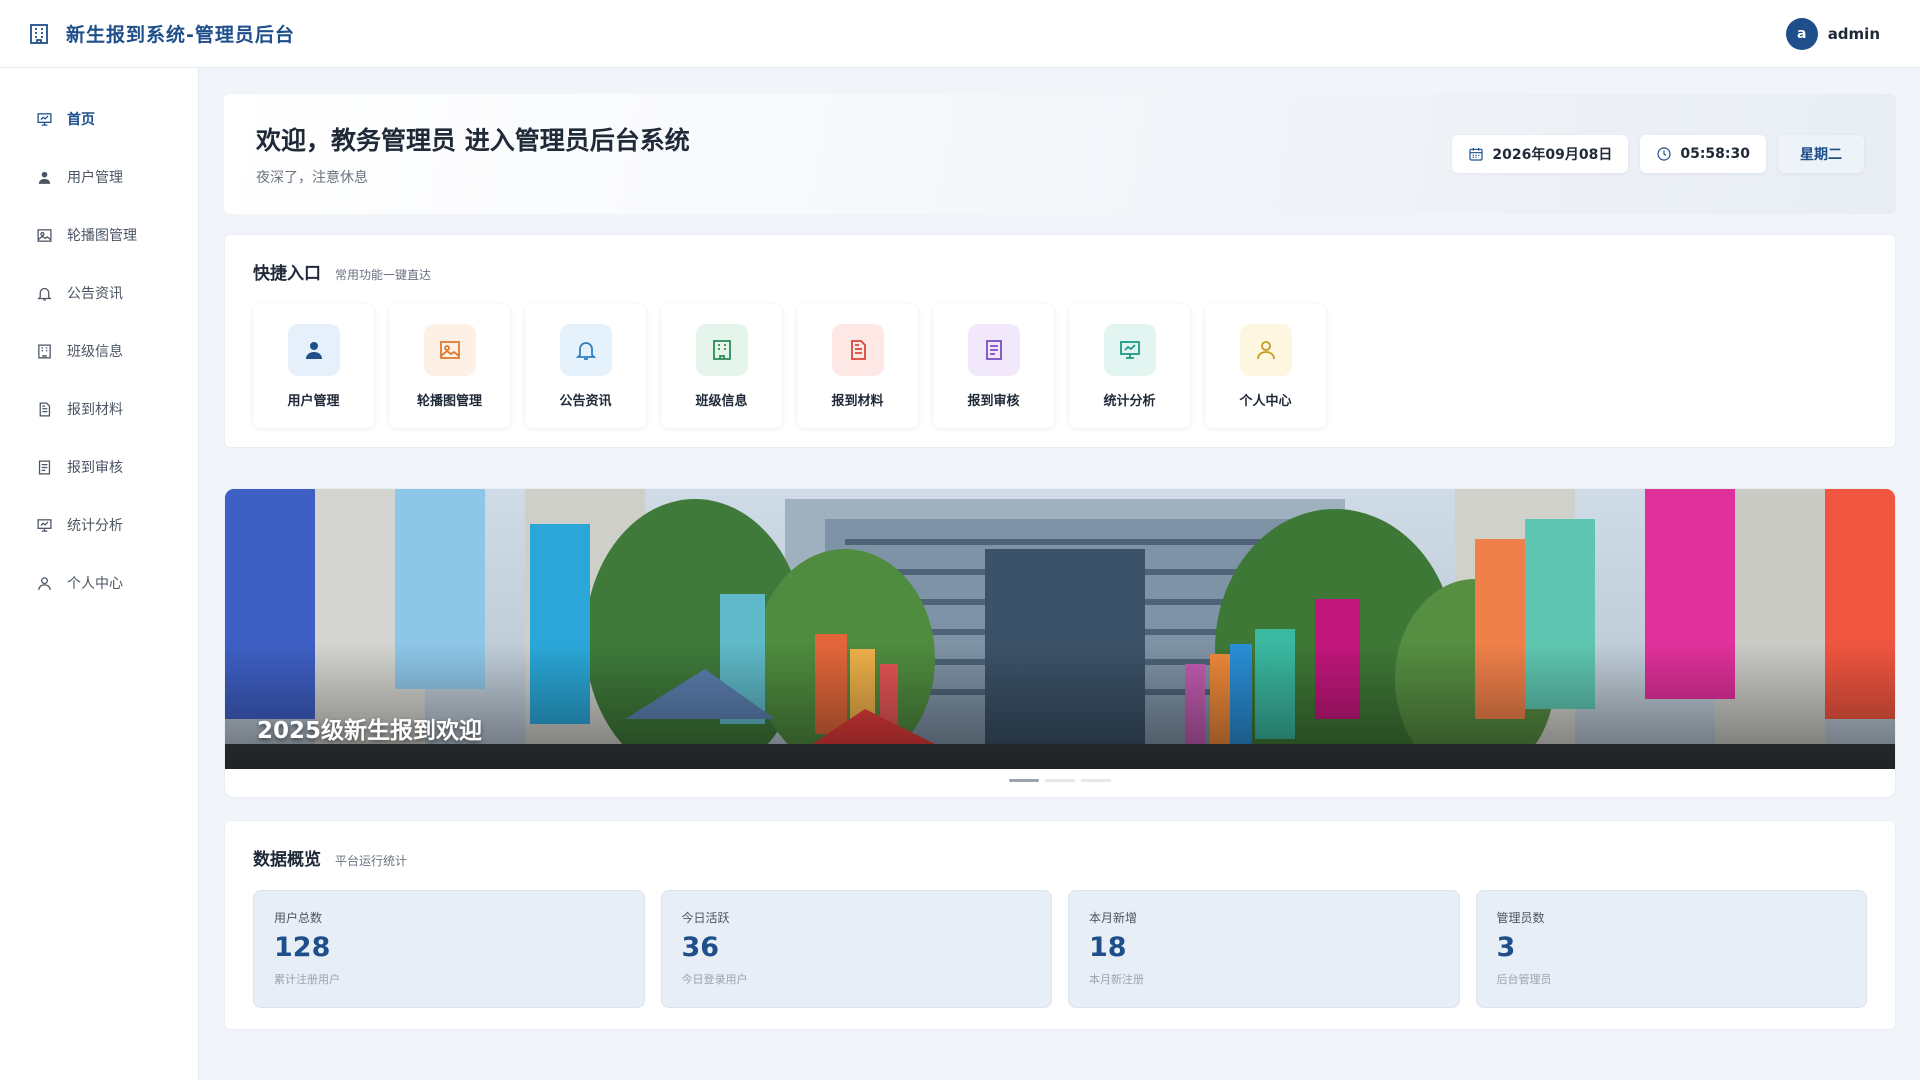 The image size is (1920, 1080). I want to click on carousel-indicators, so click(1060, 780).